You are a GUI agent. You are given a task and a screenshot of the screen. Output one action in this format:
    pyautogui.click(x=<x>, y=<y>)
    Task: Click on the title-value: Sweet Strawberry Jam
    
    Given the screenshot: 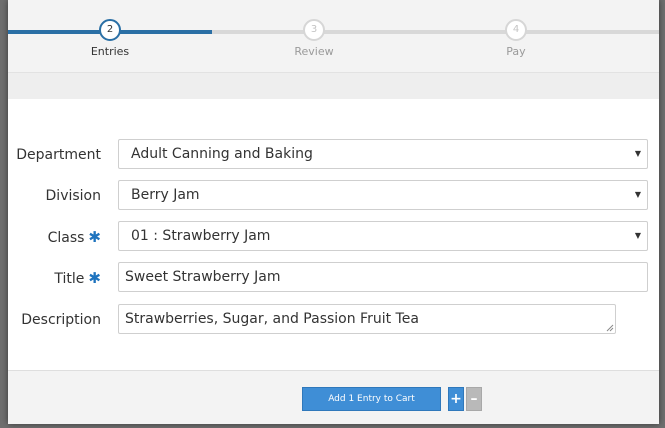 What is the action you would take?
    pyautogui.click(x=203, y=277)
    